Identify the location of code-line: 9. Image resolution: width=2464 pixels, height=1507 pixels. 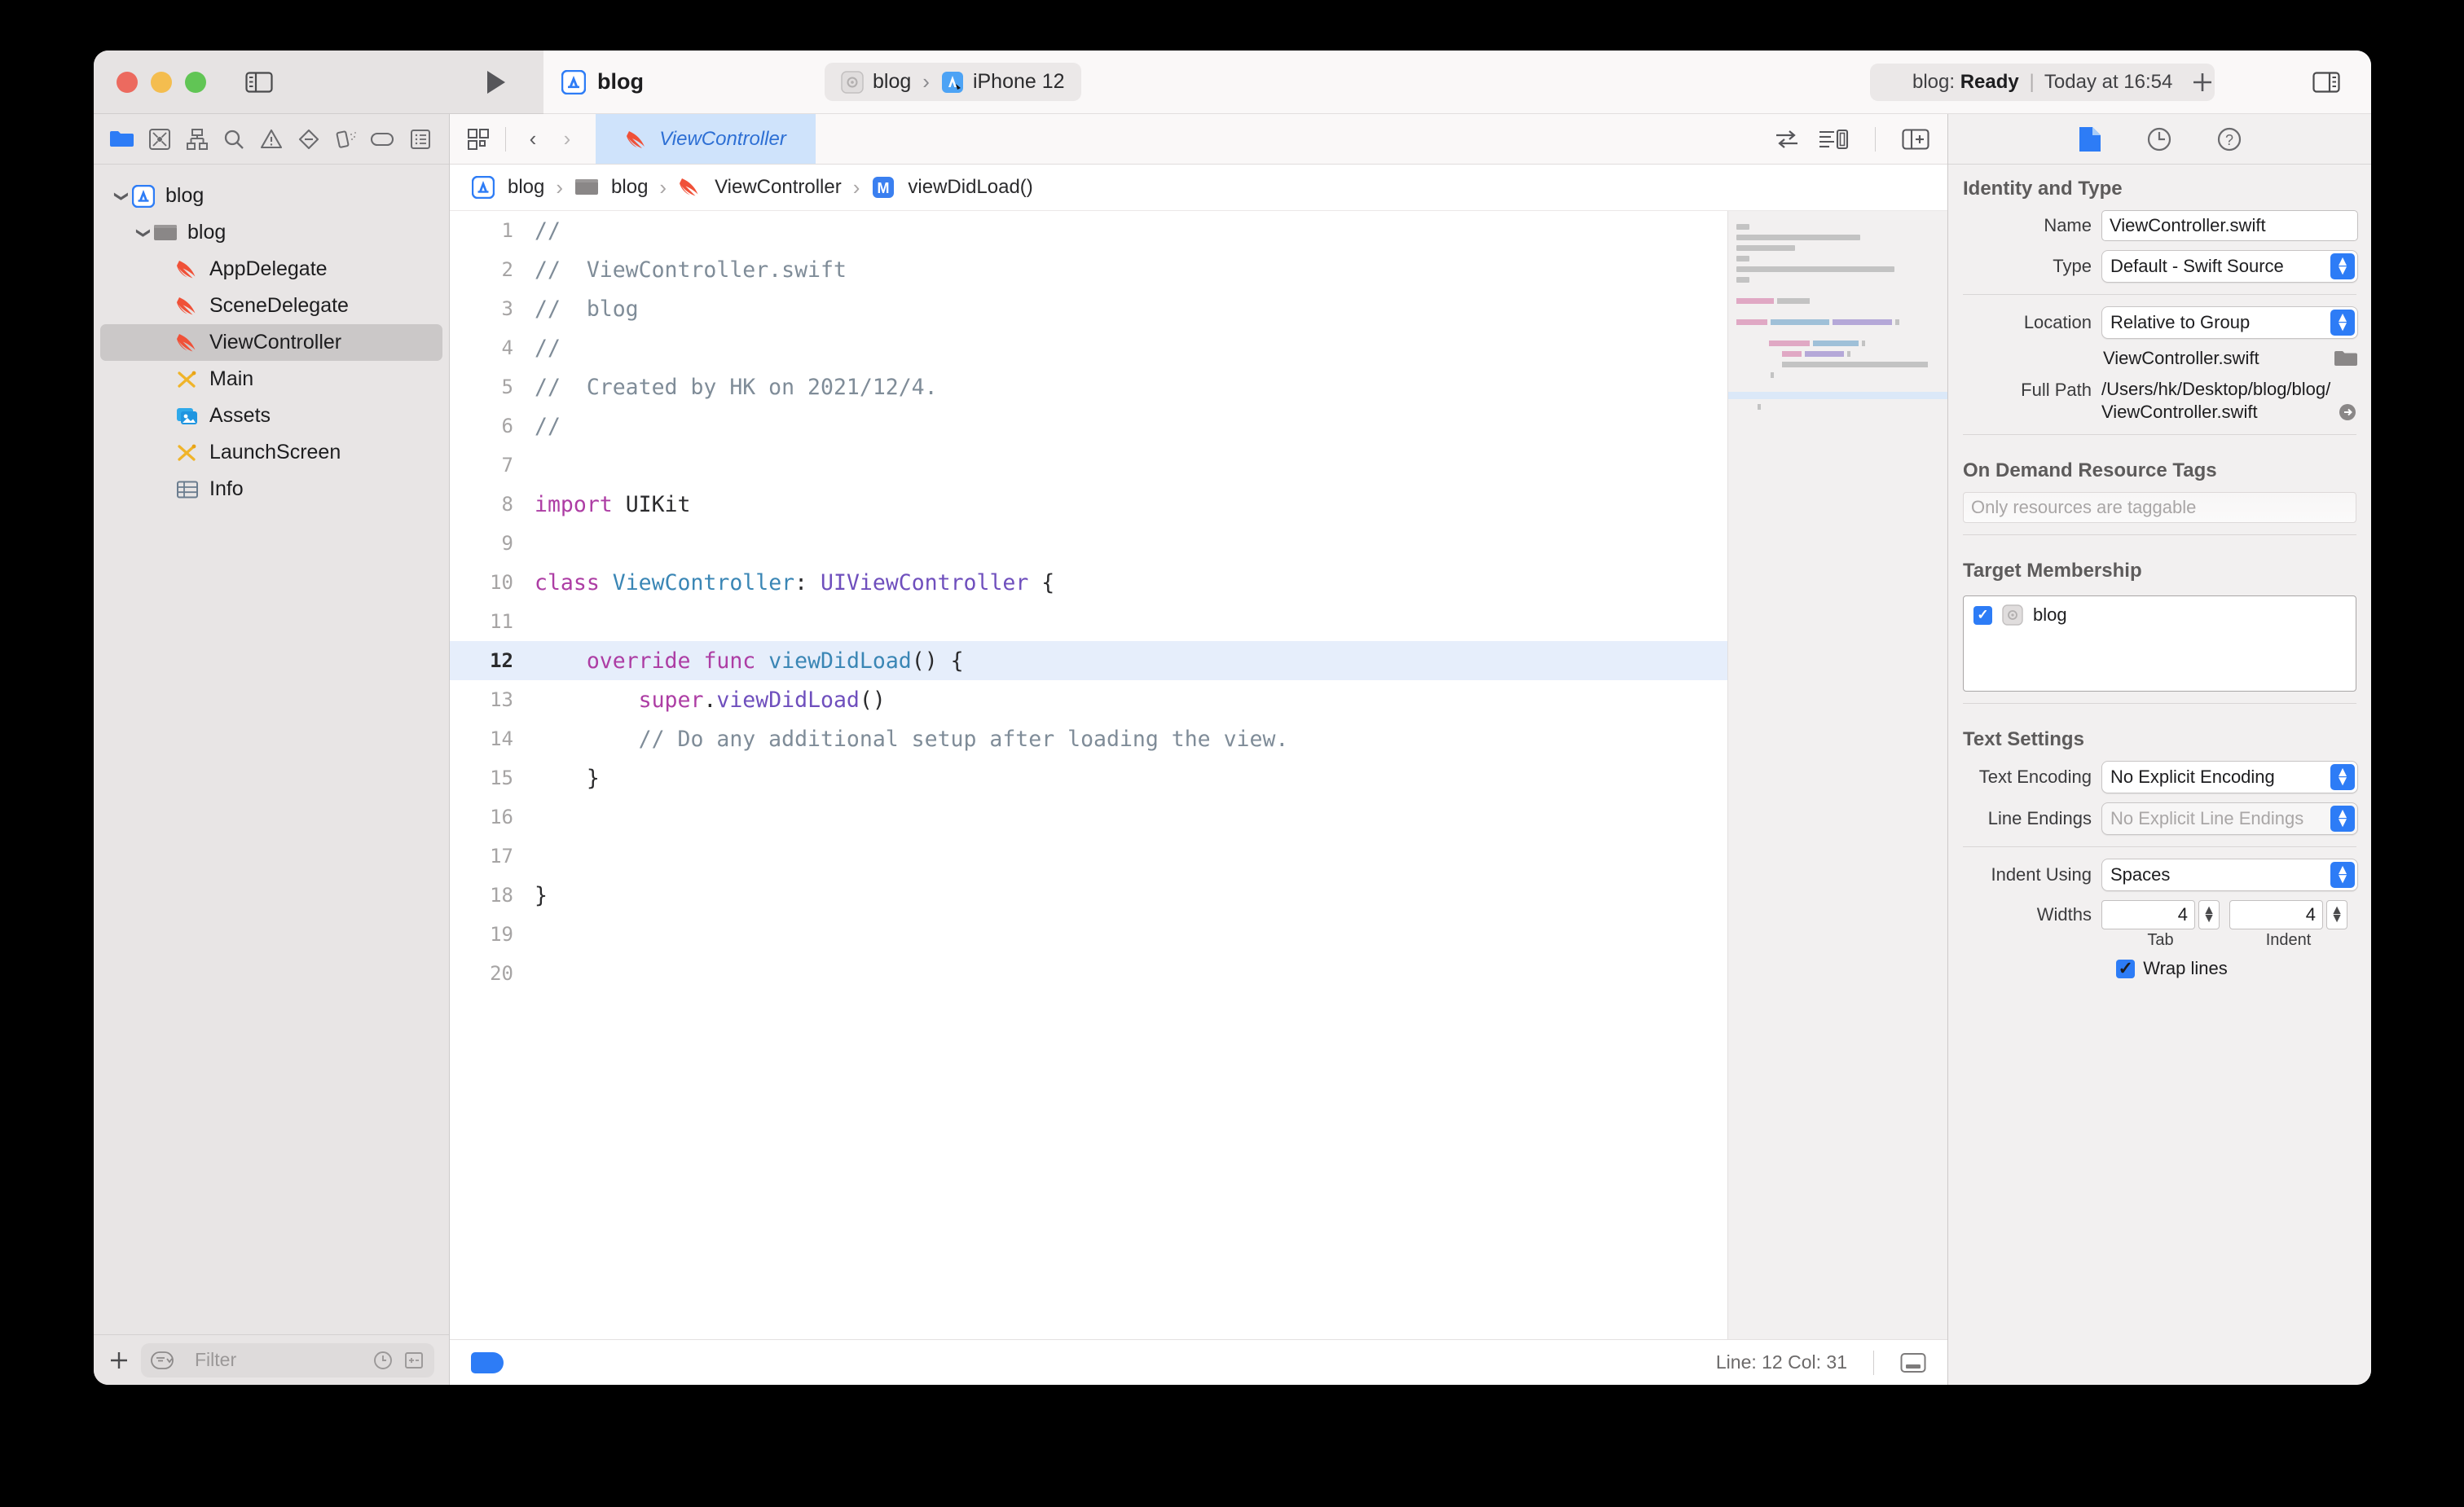
(1088, 543).